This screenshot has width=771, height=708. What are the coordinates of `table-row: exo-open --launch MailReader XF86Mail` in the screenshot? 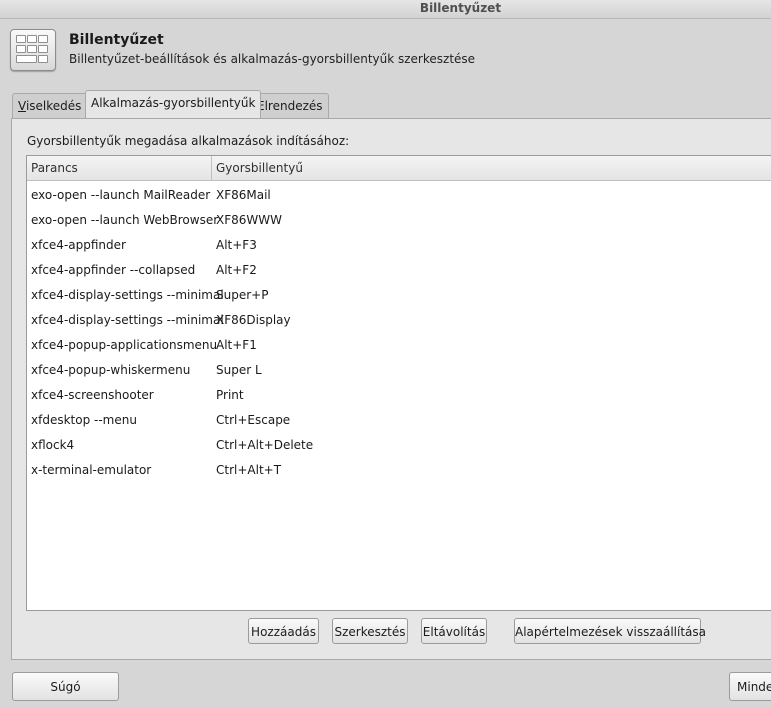 It's located at (399, 195).